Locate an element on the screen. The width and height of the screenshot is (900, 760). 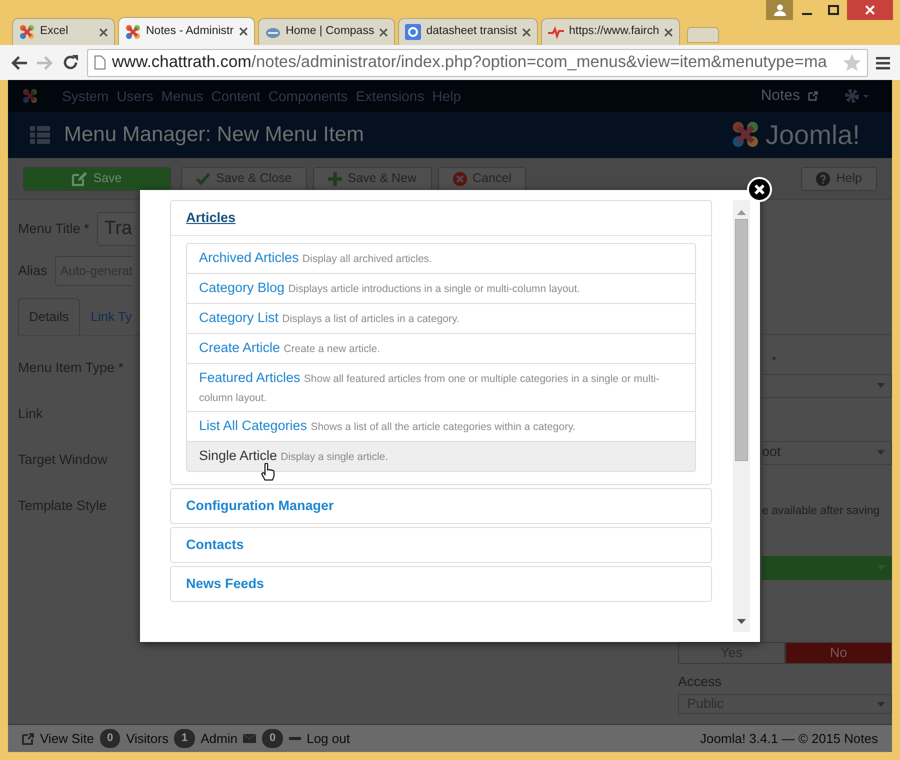
hand-cursor-icon is located at coordinates (268, 471).